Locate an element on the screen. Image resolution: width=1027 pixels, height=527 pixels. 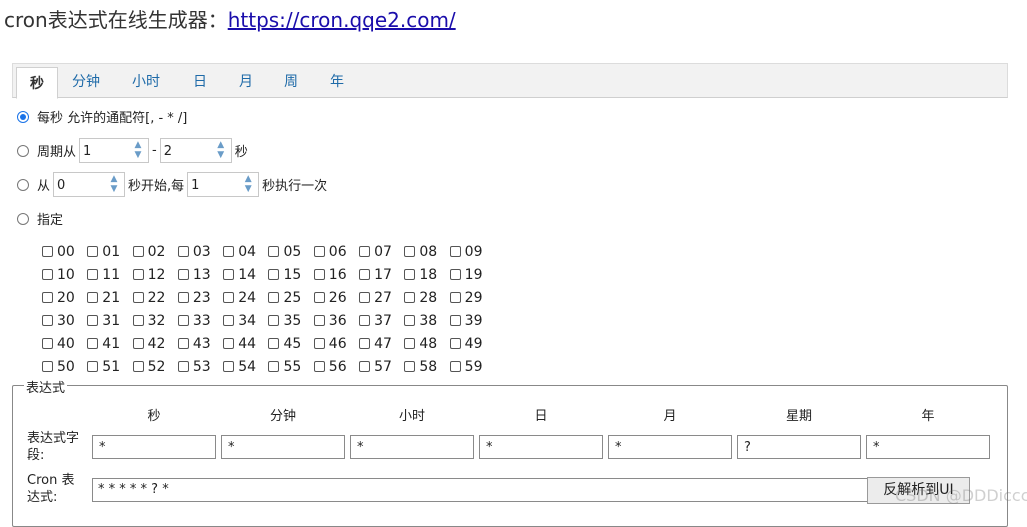
second-checkbox-item: 39 is located at coordinates (472, 321).